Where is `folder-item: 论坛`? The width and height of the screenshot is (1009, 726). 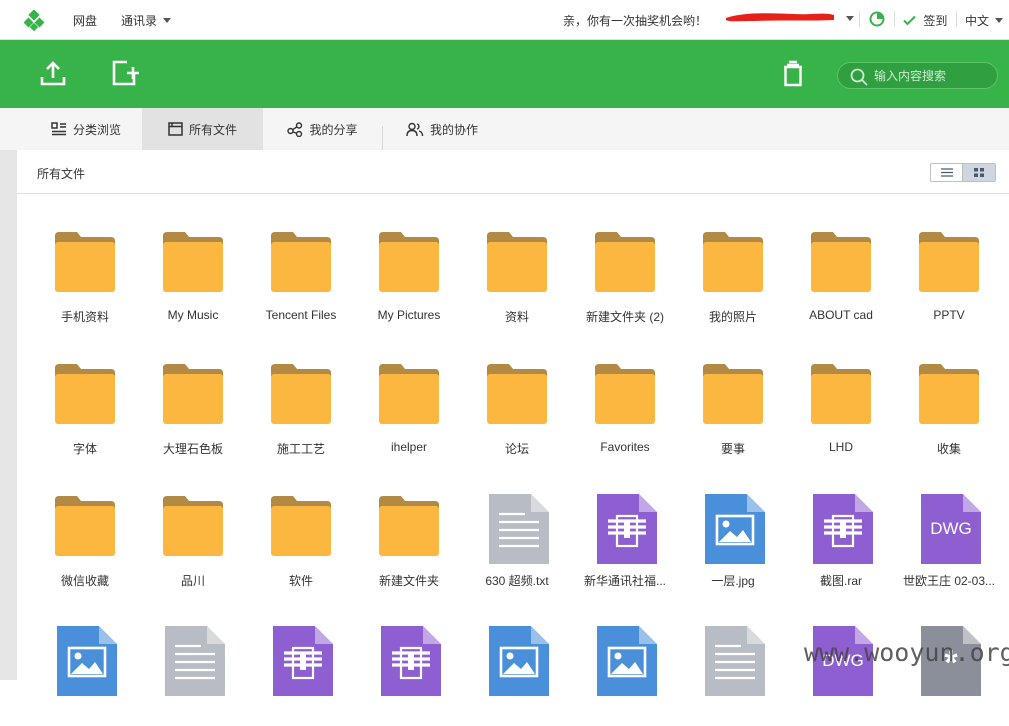 folder-item: 论坛 is located at coordinates (517, 407).